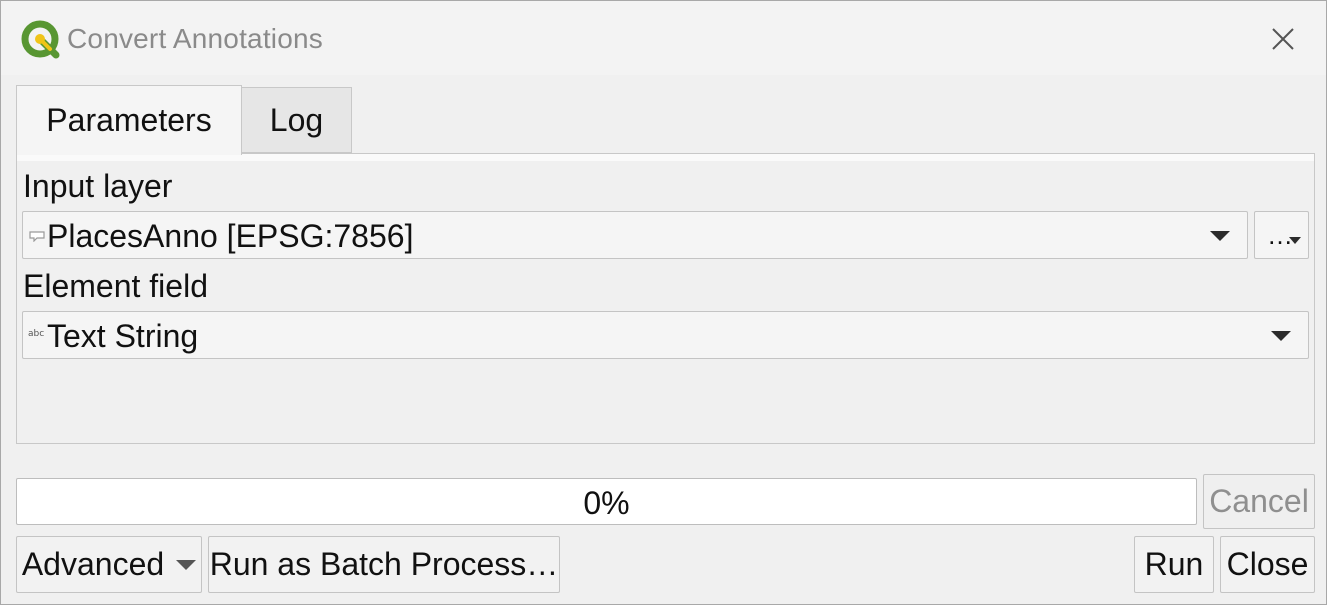 Image resolution: width=1327 pixels, height=605 pixels. Describe the element at coordinates (40, 39) in the screenshot. I see `qgis-logo-icon` at that location.